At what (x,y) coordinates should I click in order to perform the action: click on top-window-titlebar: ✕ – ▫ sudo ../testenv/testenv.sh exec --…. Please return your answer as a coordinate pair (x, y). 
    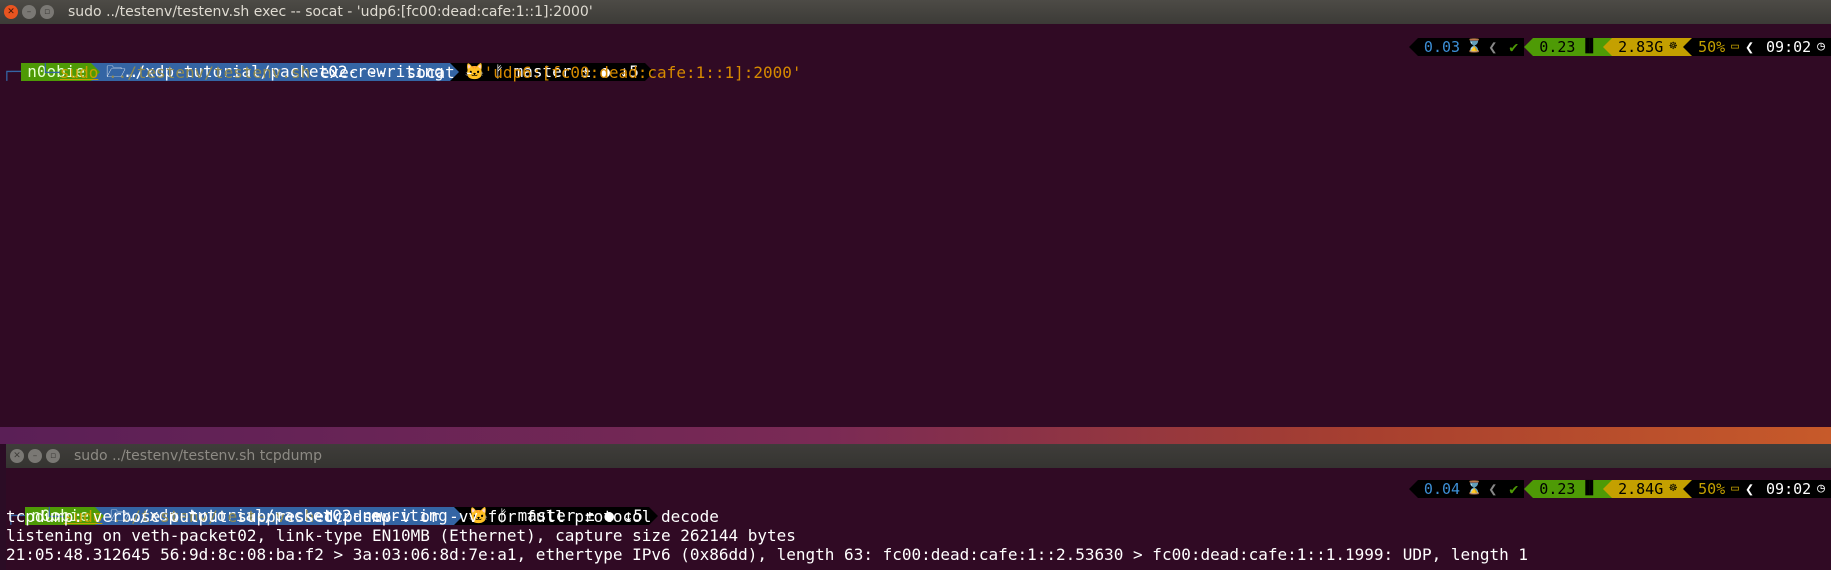
    Looking at the image, I should click on (915, 12).